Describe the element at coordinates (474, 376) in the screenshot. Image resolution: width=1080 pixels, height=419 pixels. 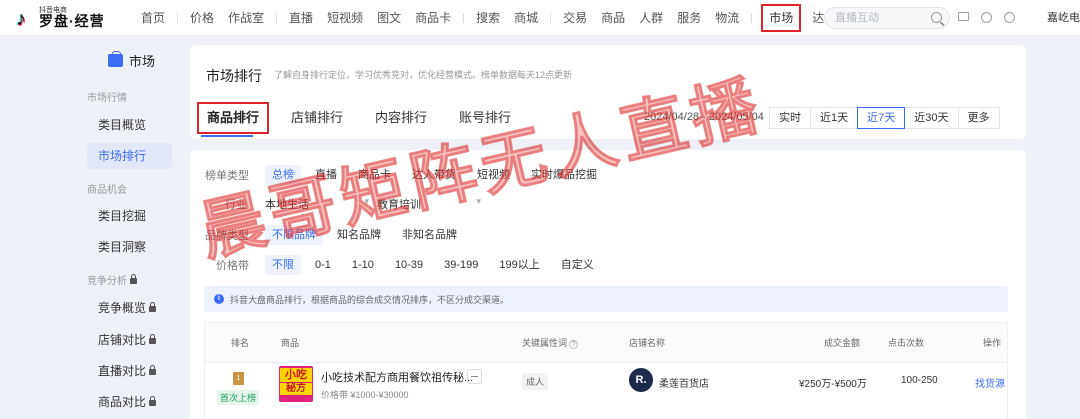
I see `scan-icon` at that location.